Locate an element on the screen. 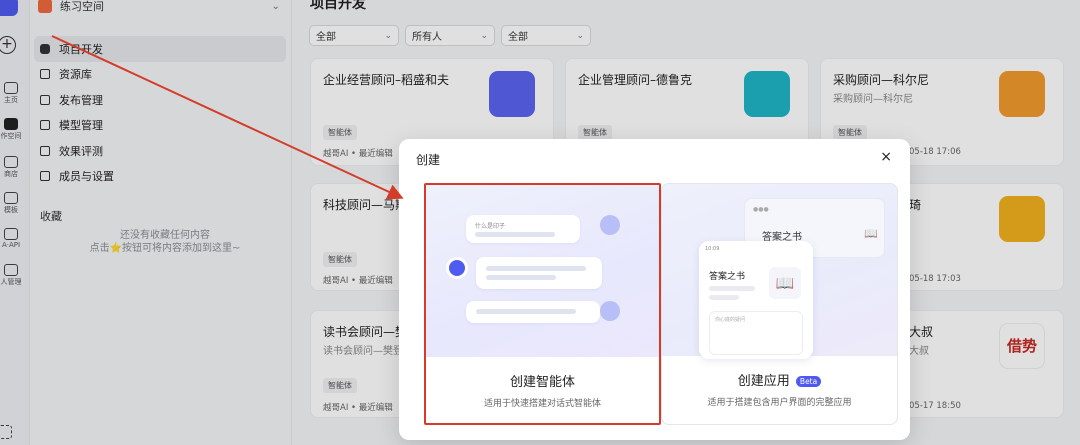 The height and width of the screenshot is (445, 1080). app-preview: ●●● 答案之书 📖 10:09 答案之书 📖 你心底的疑问 is located at coordinates (779, 271).